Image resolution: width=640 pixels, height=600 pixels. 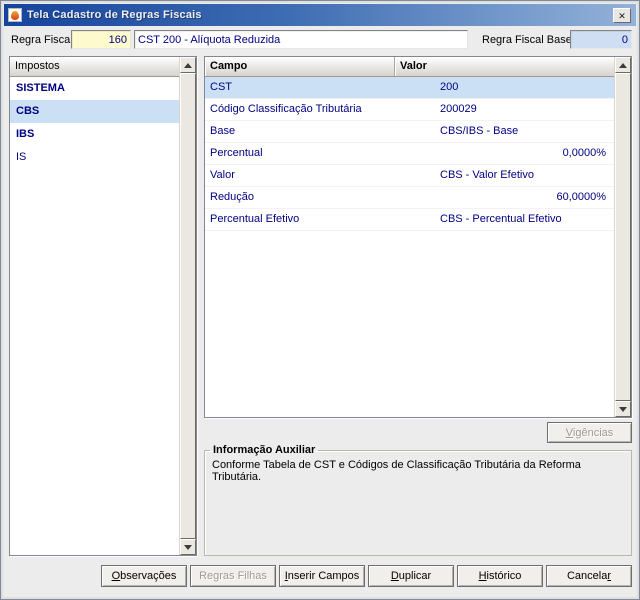 I want to click on valor-cell: CBS - Valor Efetivo, so click(x=487, y=175).